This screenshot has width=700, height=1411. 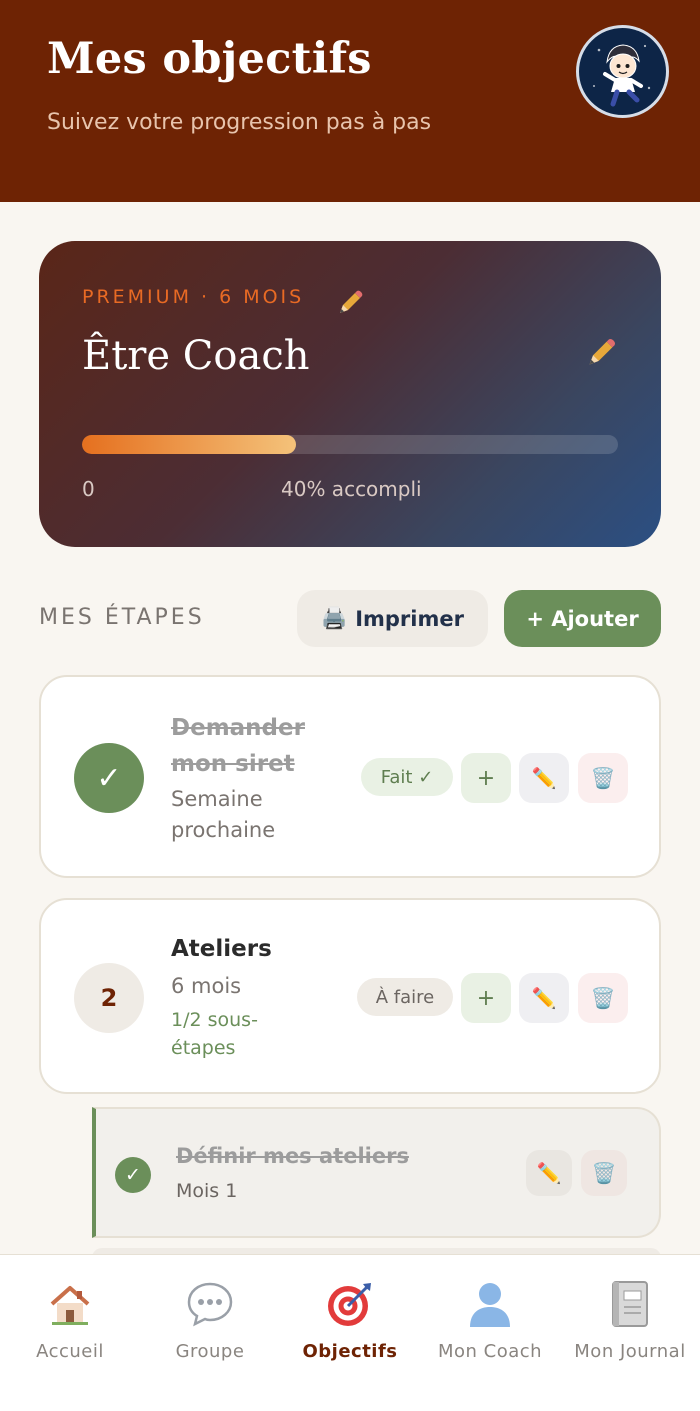 I want to click on step-done-check-icon: ✓, so click(x=109, y=778).